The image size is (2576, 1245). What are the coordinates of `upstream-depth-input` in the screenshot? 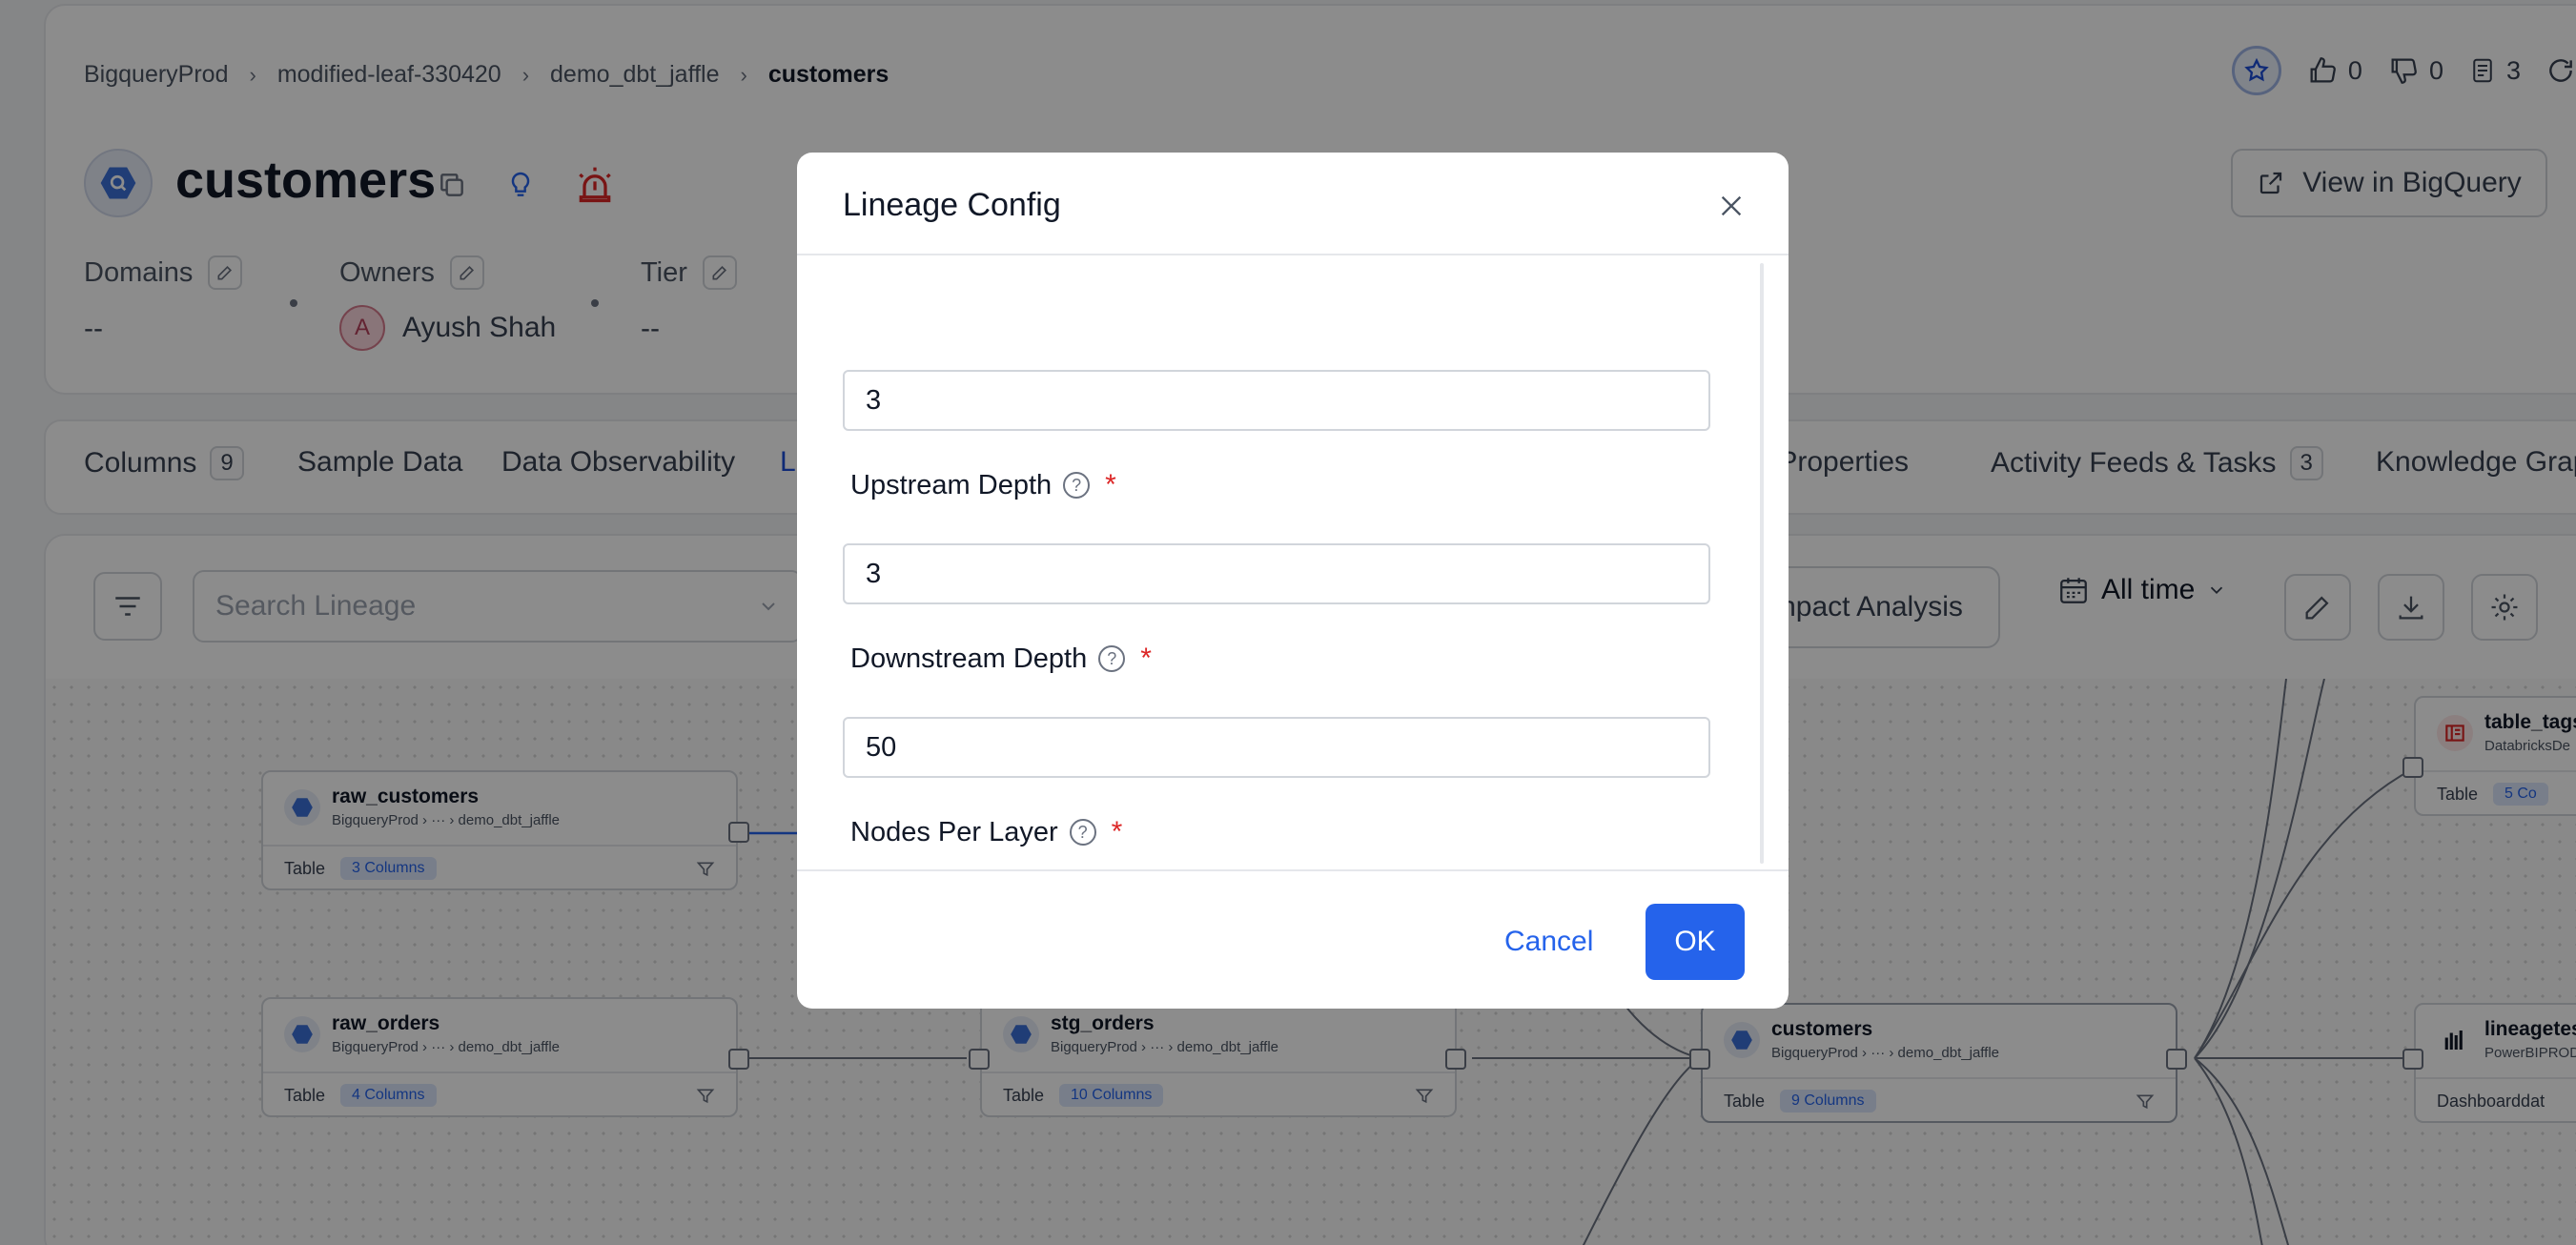 It's located at (1277, 401).